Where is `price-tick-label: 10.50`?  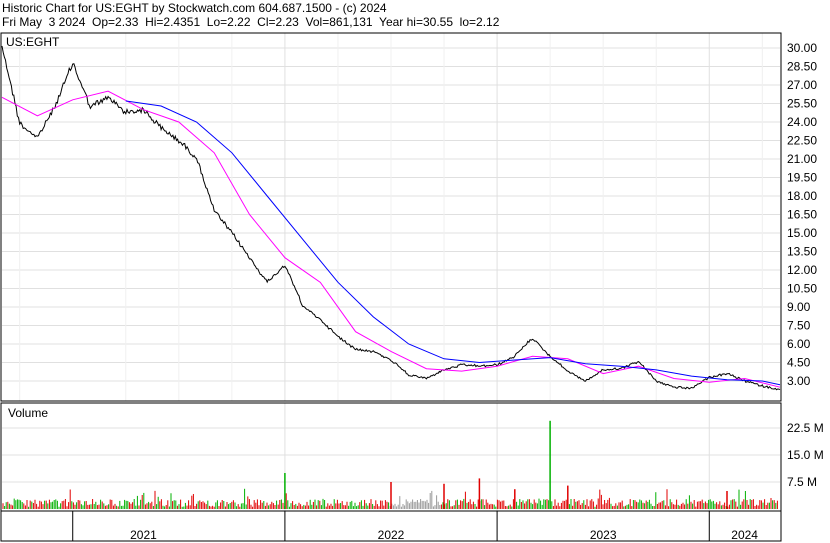 price-tick-label: 10.50 is located at coordinates (802, 289).